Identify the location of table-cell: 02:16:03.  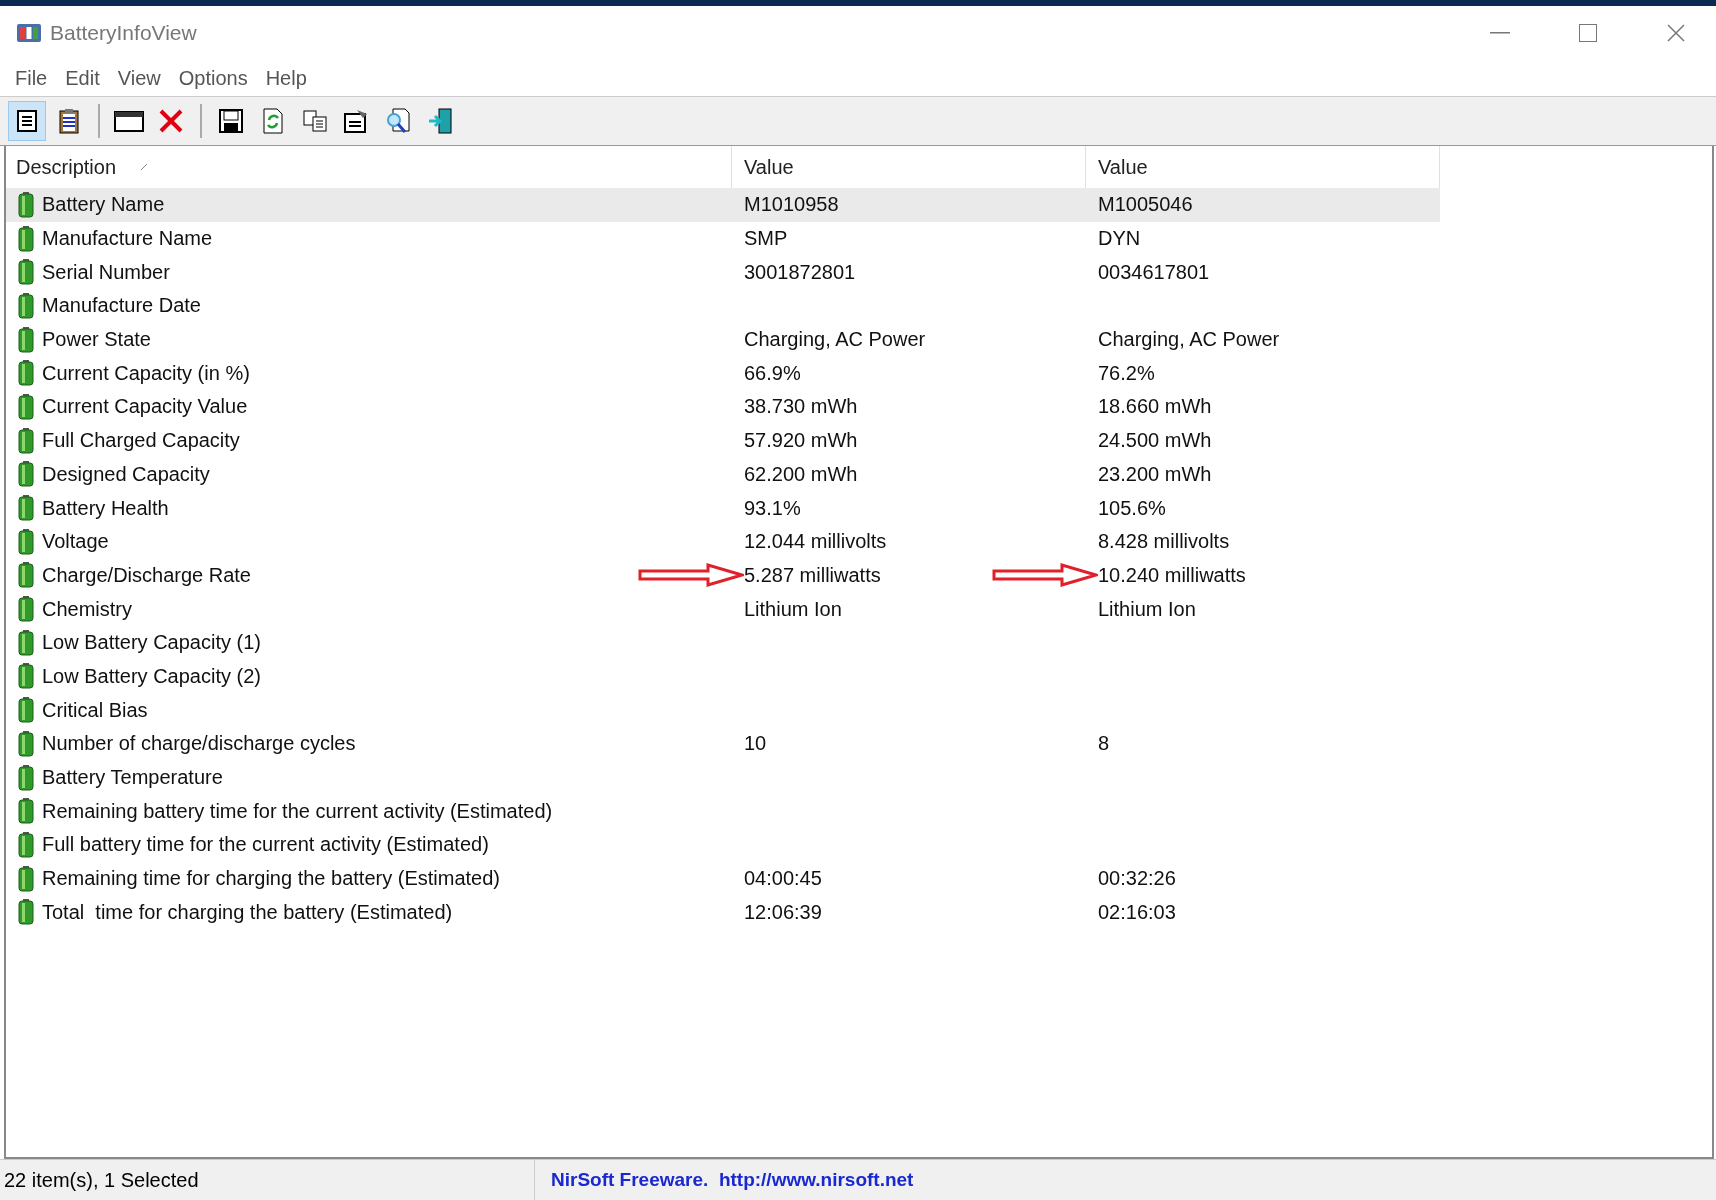
(1137, 911).